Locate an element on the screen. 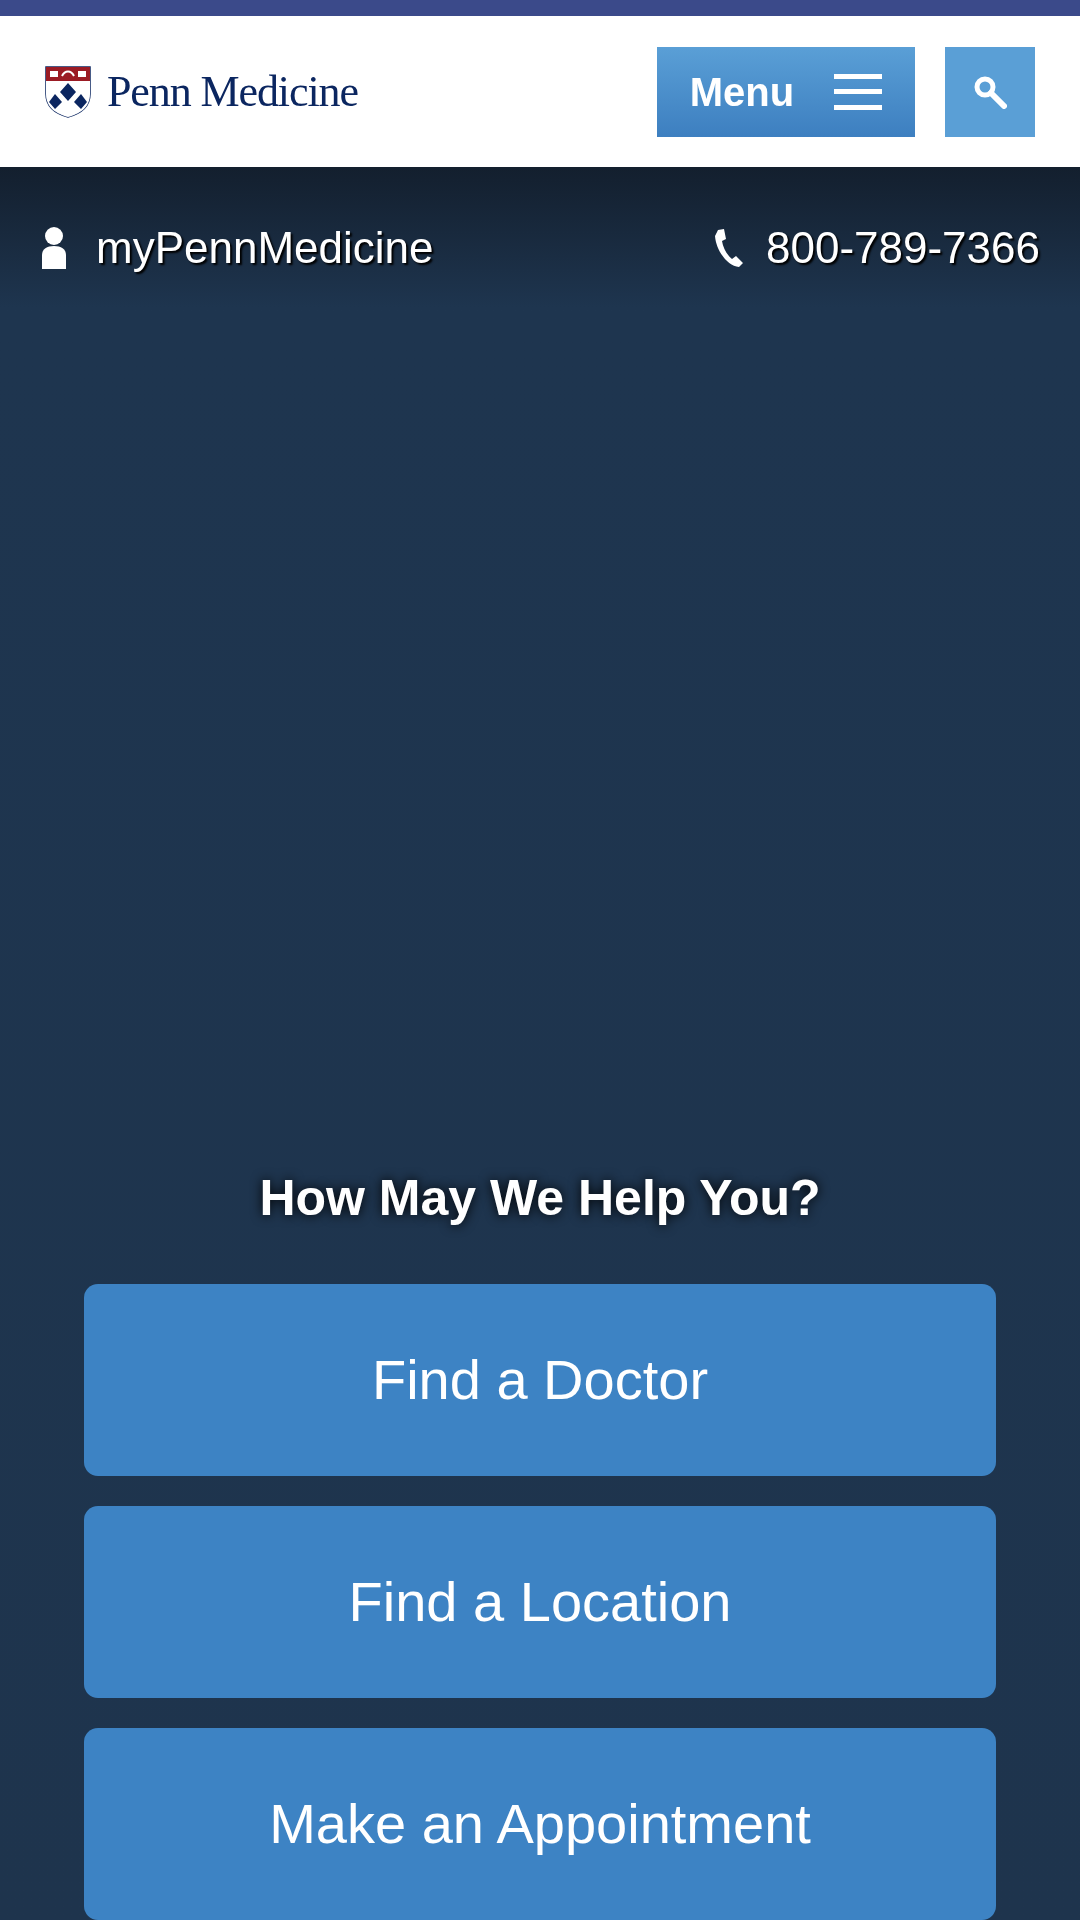 The width and height of the screenshot is (1080, 1920). help-heading: How May We Help You? is located at coordinates (540, 1198).